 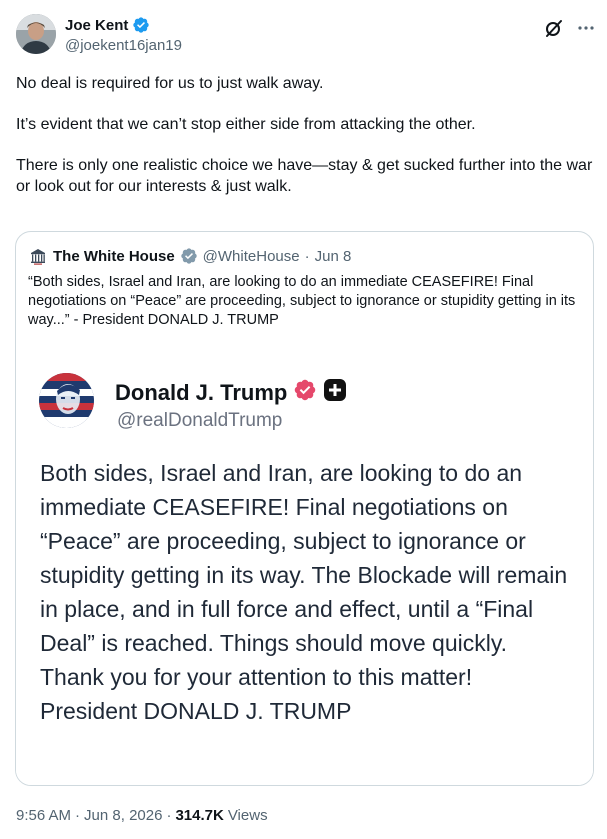 I want to click on grok-icon, so click(x=554, y=28).